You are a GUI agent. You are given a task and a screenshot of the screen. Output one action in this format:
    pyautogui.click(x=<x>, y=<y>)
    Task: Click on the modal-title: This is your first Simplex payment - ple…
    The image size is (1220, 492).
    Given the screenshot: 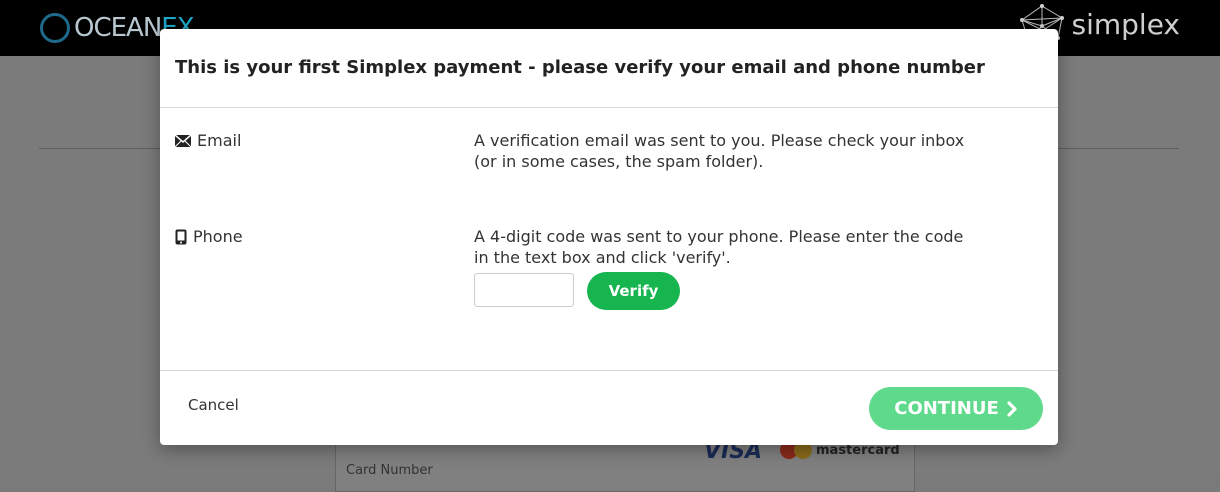 What is the action you would take?
    pyautogui.click(x=580, y=67)
    